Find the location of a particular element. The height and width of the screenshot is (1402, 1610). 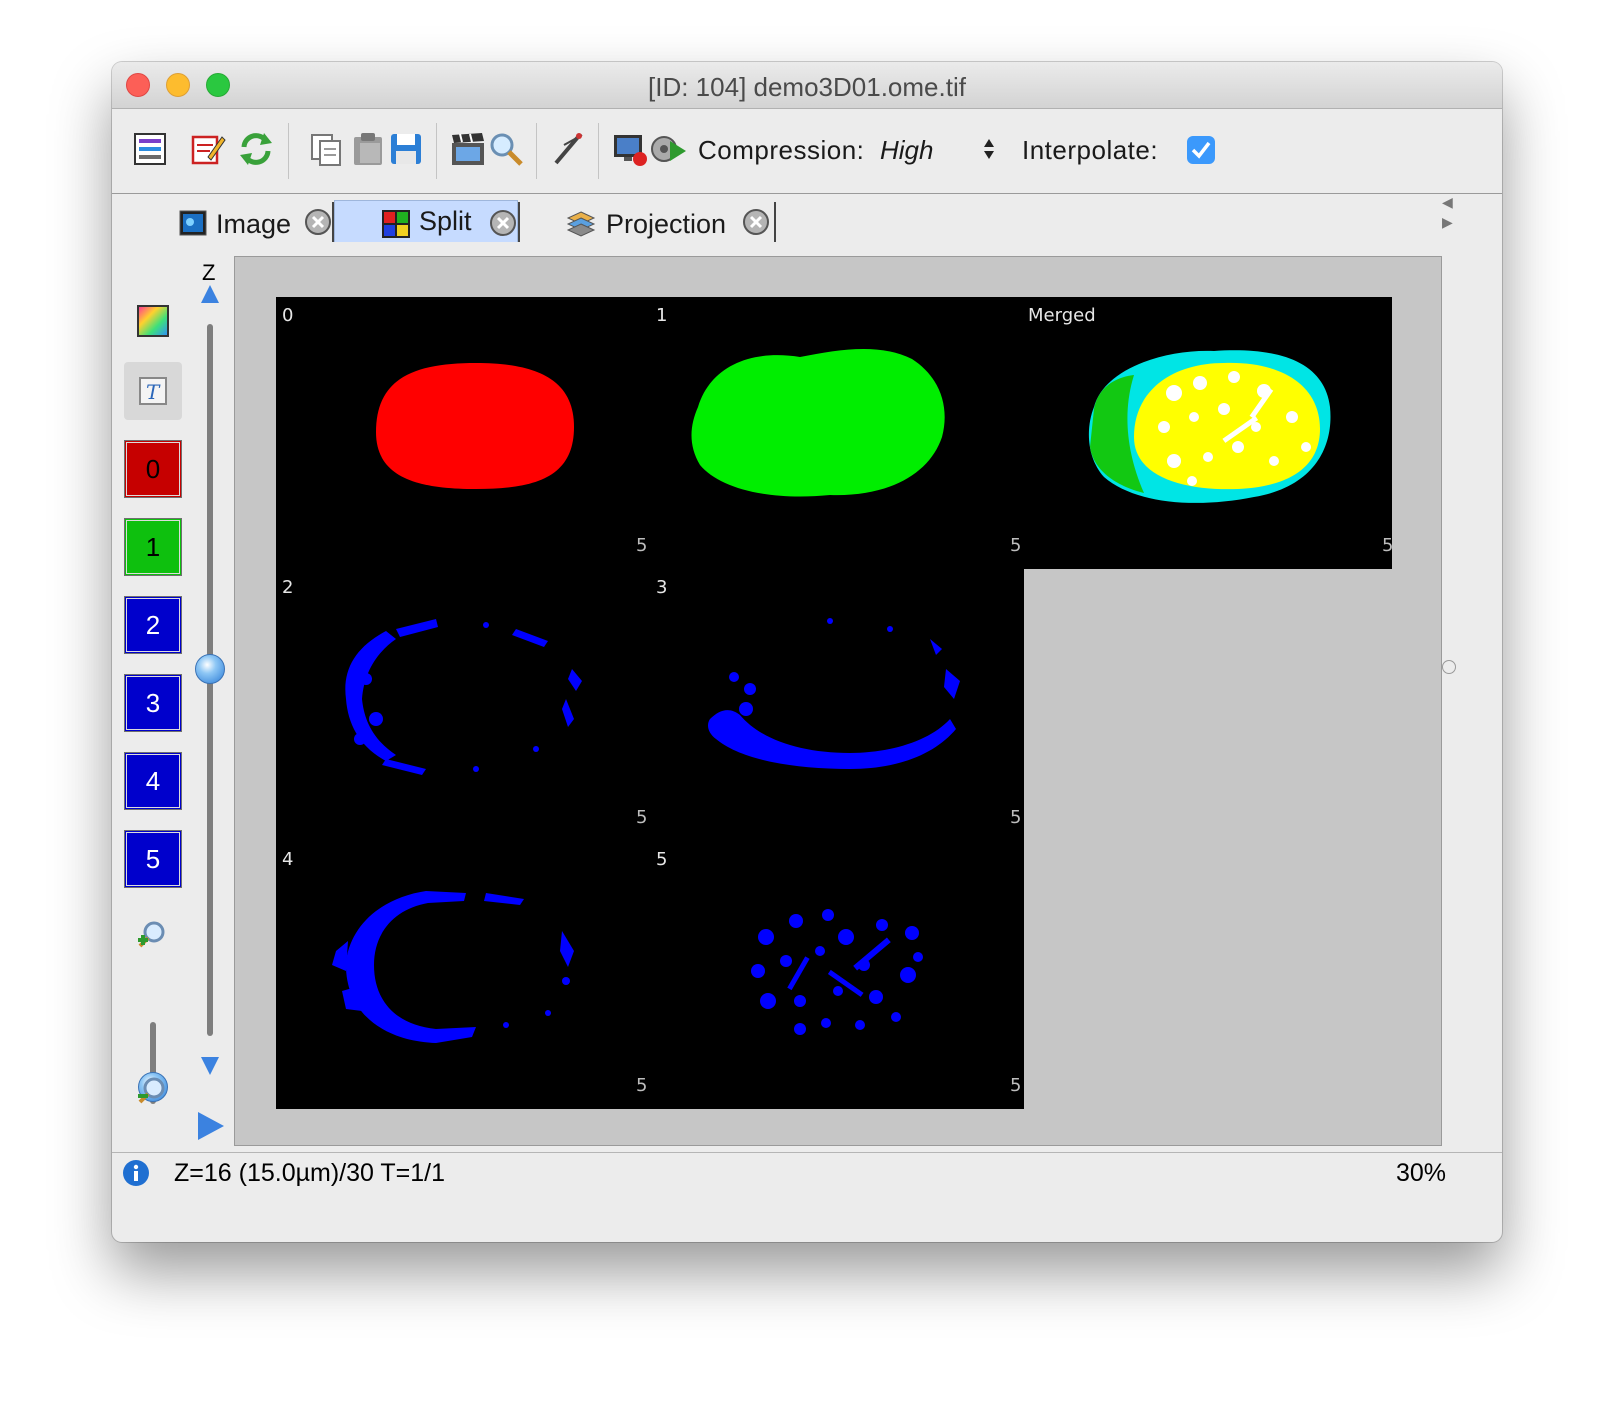

tab-projection-close-icon is located at coordinates (756, 222).